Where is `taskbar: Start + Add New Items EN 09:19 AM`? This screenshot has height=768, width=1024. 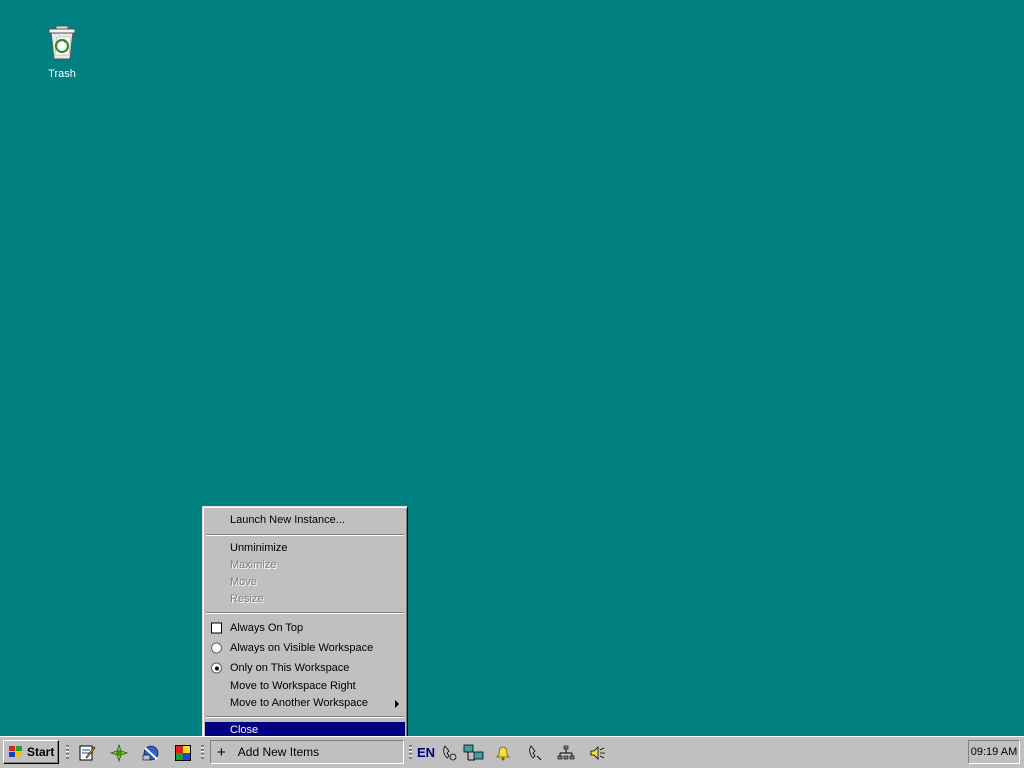
taskbar: Start + Add New Items EN 09:19 AM is located at coordinates (512, 752).